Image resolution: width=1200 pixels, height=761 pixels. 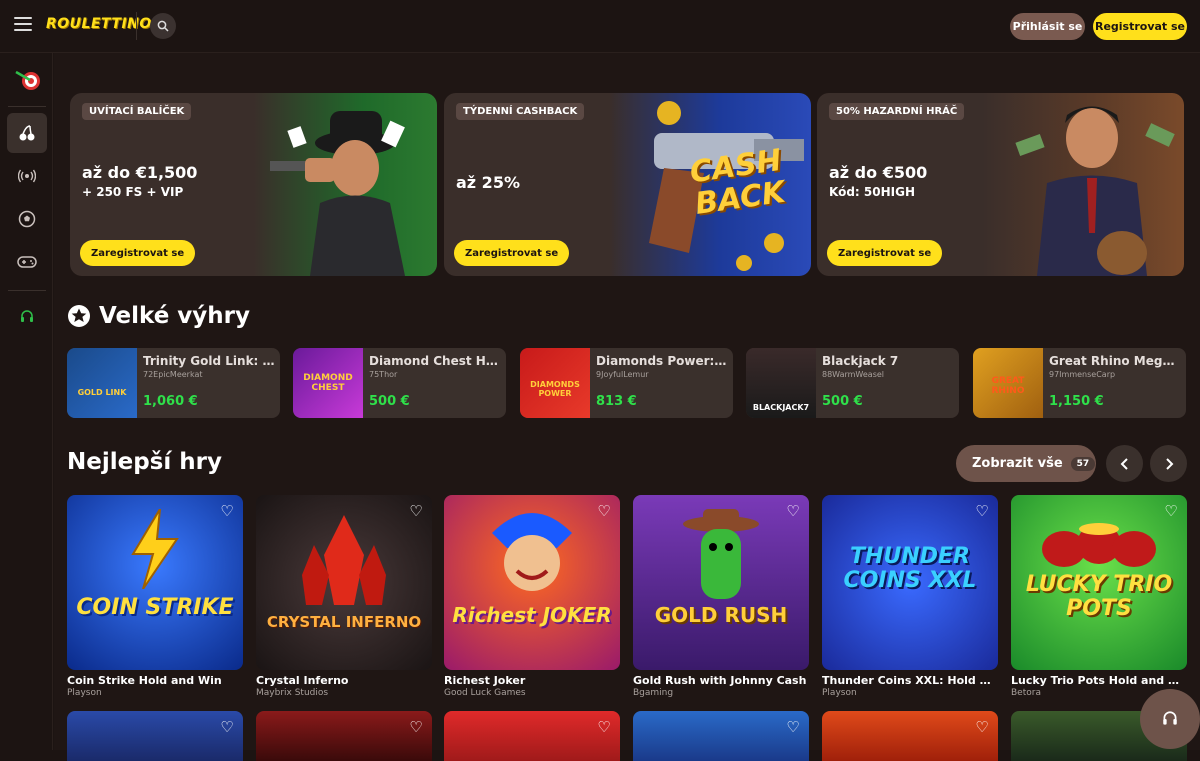 I want to click on win-game-name: Blackjack 7, so click(x=860, y=361).